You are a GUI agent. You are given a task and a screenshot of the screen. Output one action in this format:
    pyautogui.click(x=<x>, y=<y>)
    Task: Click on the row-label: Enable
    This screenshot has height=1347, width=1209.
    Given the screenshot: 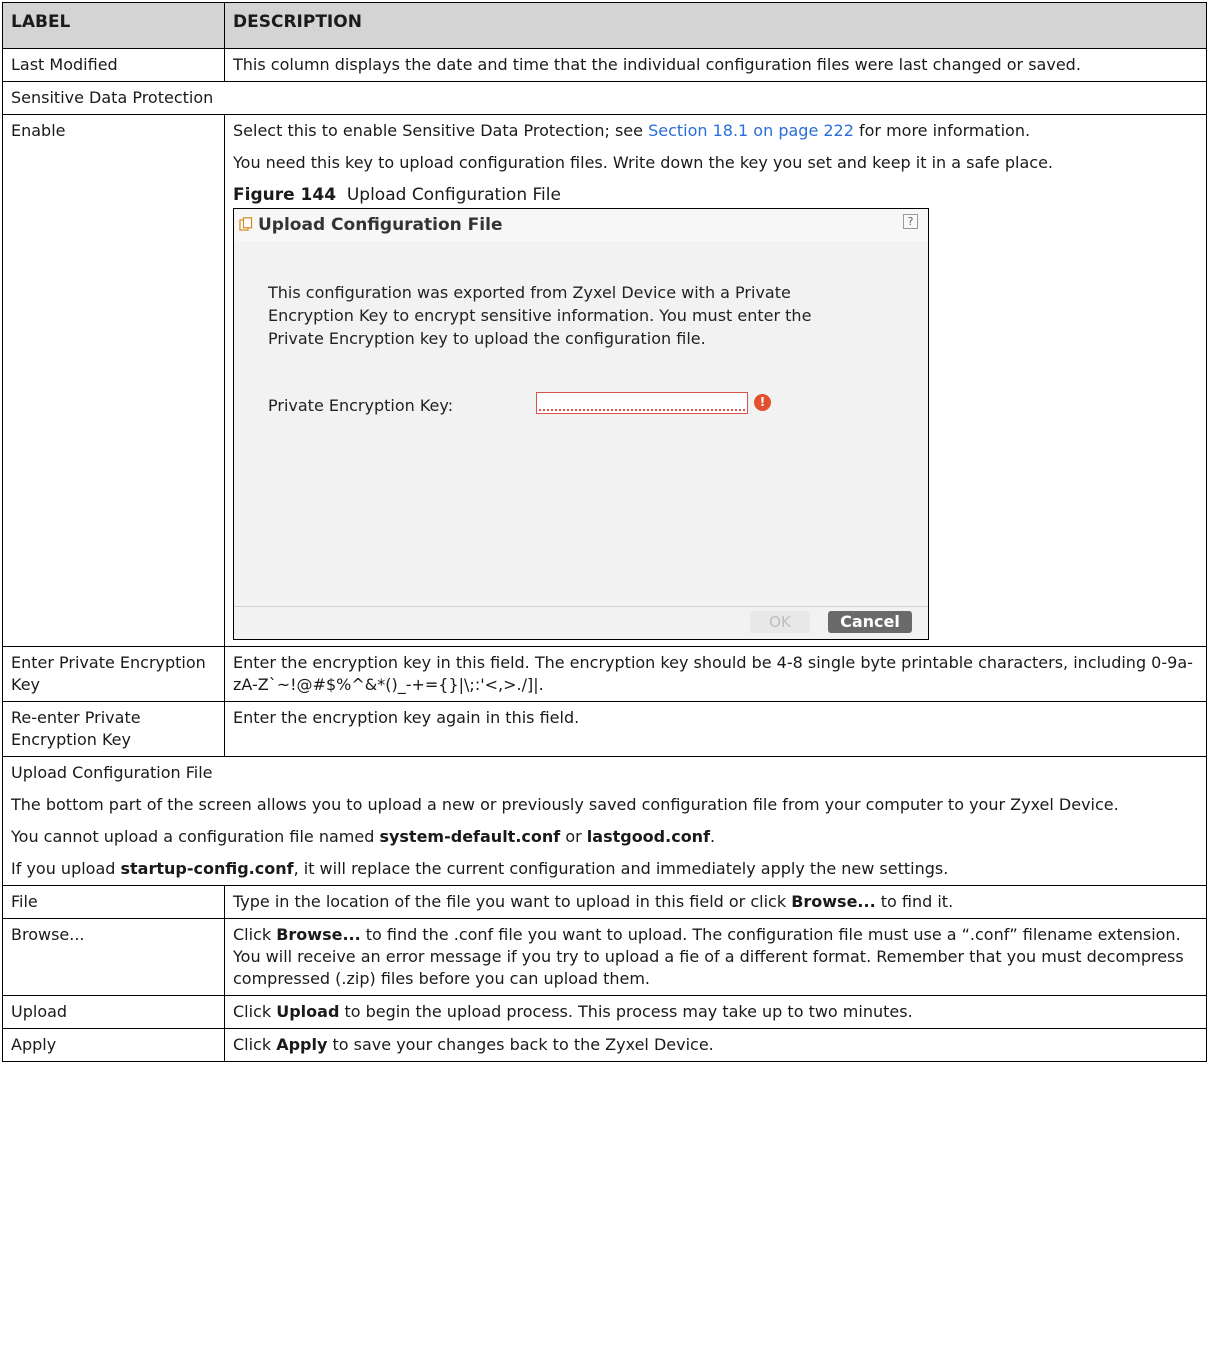 What is the action you would take?
    pyautogui.click(x=113, y=380)
    